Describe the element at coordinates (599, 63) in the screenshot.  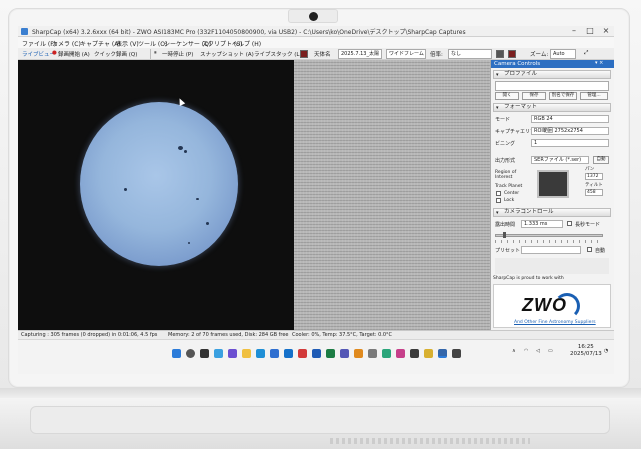
I see `panel-pin-icon: ▾ ×` at that location.